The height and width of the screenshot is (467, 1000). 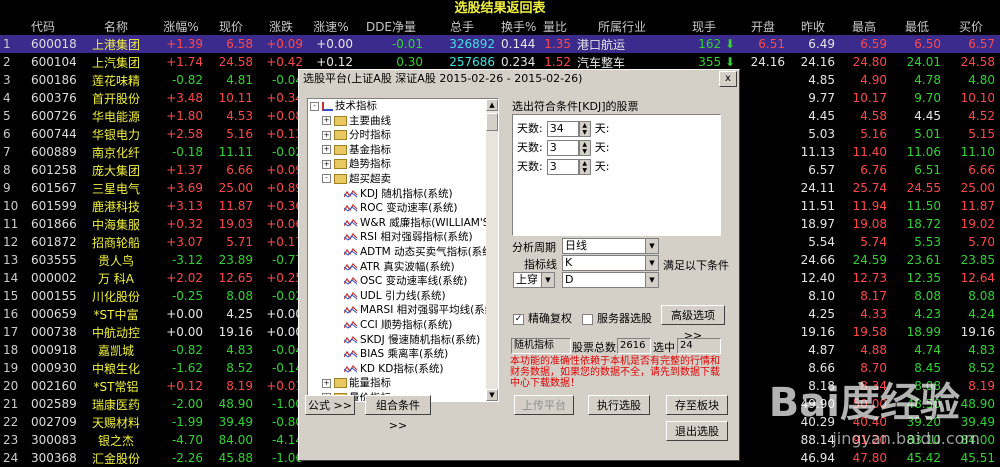 I want to click on scroll-up-icon: ▲, so click(x=492, y=105).